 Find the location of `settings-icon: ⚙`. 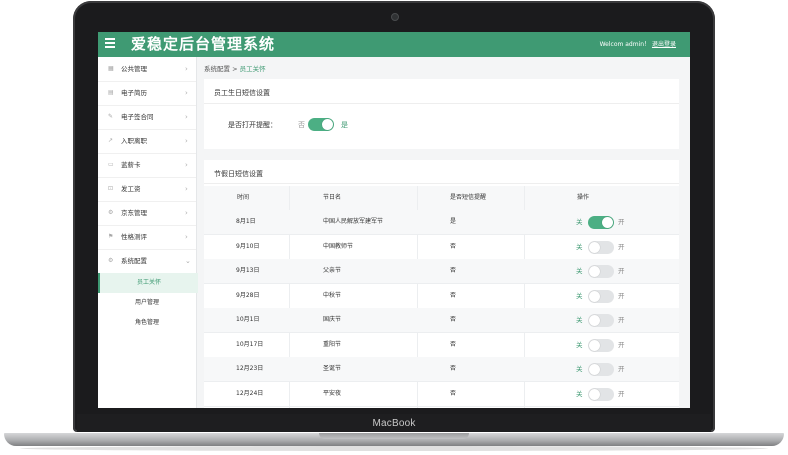

settings-icon: ⚙ is located at coordinates (111, 260).